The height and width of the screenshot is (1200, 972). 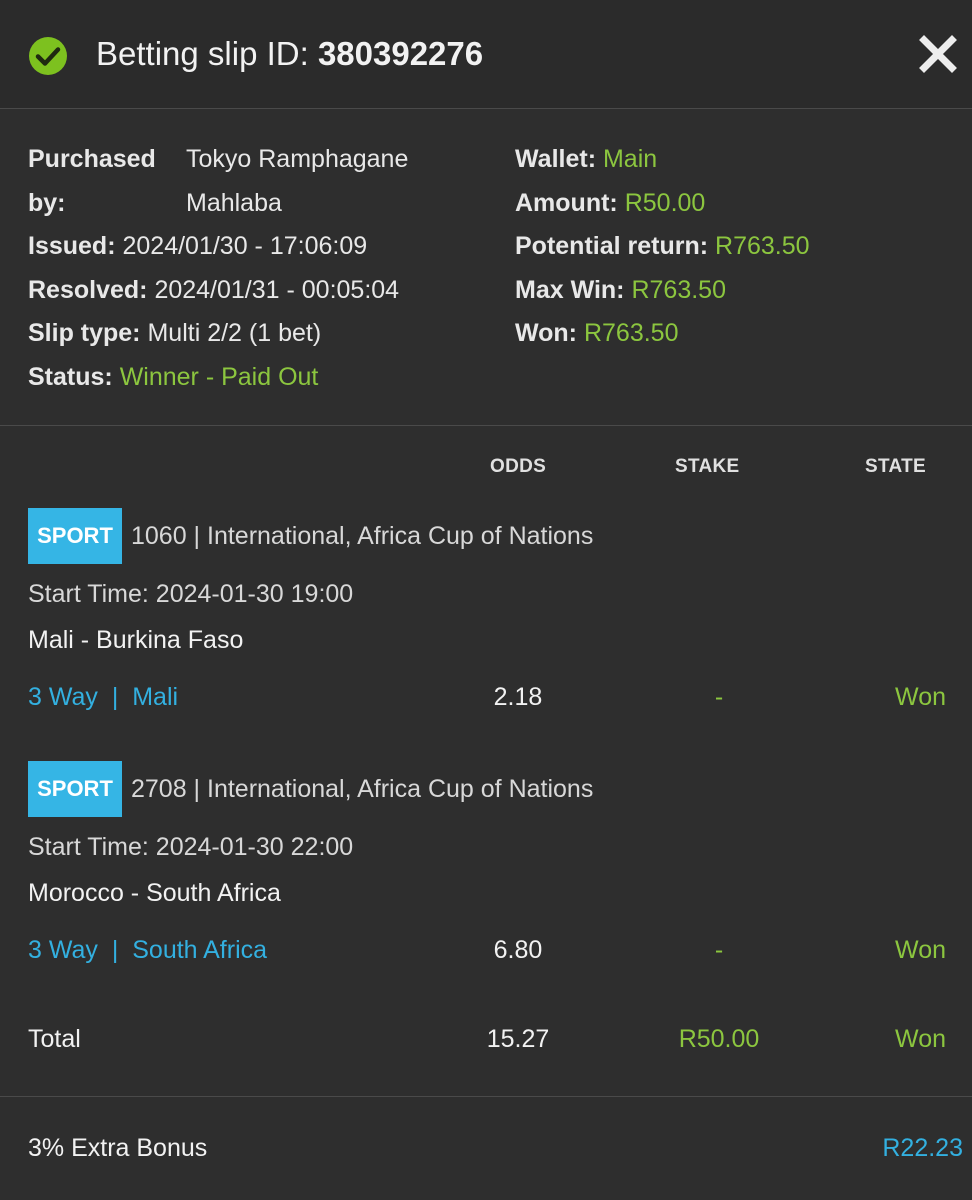 What do you see at coordinates (556, 159) in the screenshot?
I see `wallet-label: Wallet:` at bounding box center [556, 159].